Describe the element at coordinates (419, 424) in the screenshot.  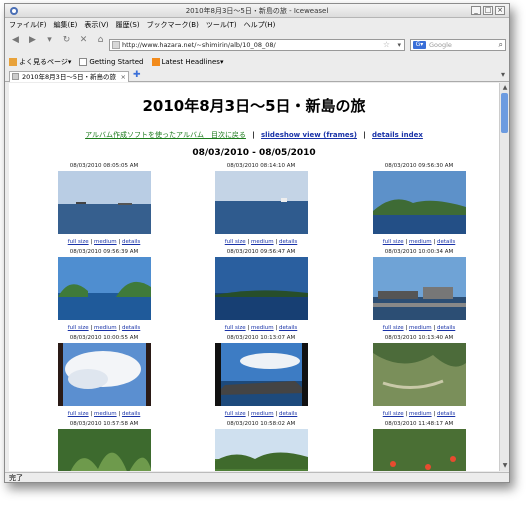
I see `photo-timestamp: 08/03/2010 11:48:17 AM` at that location.